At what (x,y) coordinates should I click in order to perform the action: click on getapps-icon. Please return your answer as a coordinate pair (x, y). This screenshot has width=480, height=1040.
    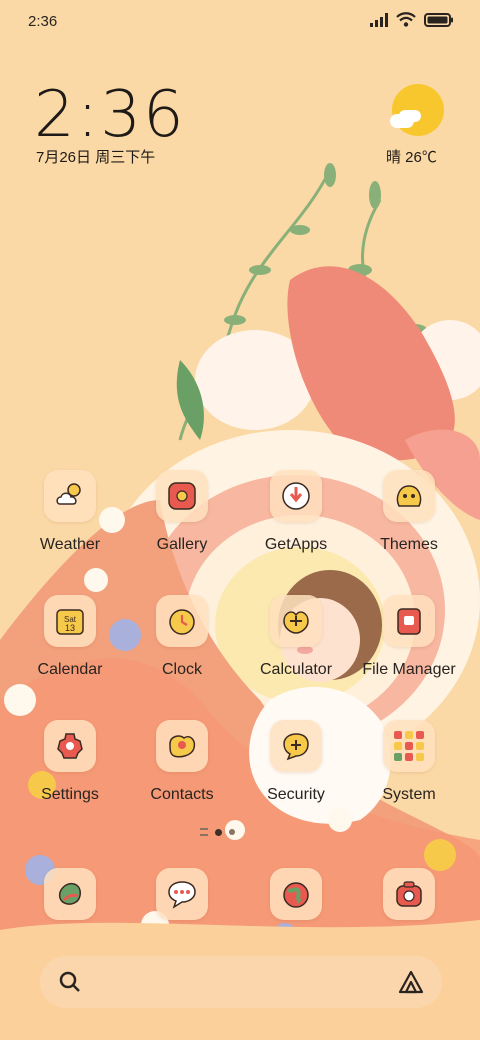
    Looking at the image, I should click on (296, 496).